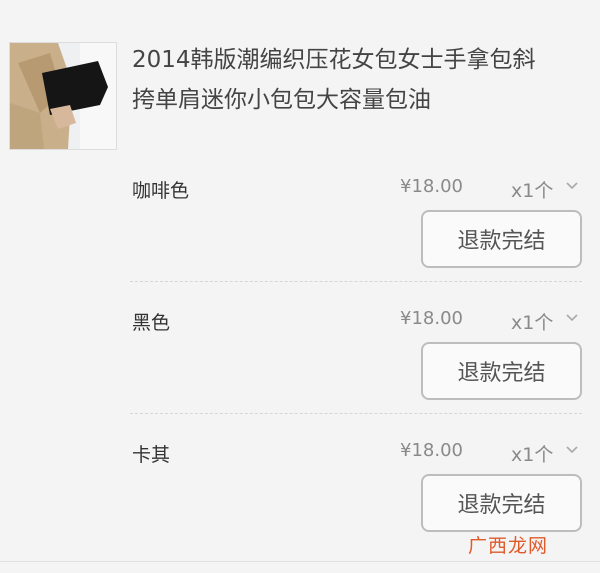 This screenshot has height=573, width=600. Describe the element at coordinates (362, 80) in the screenshot. I see `product-title: 2014韩版潮编织压花女包女士手拿包斜 挎单肩迷你小包包大容量包油` at that location.